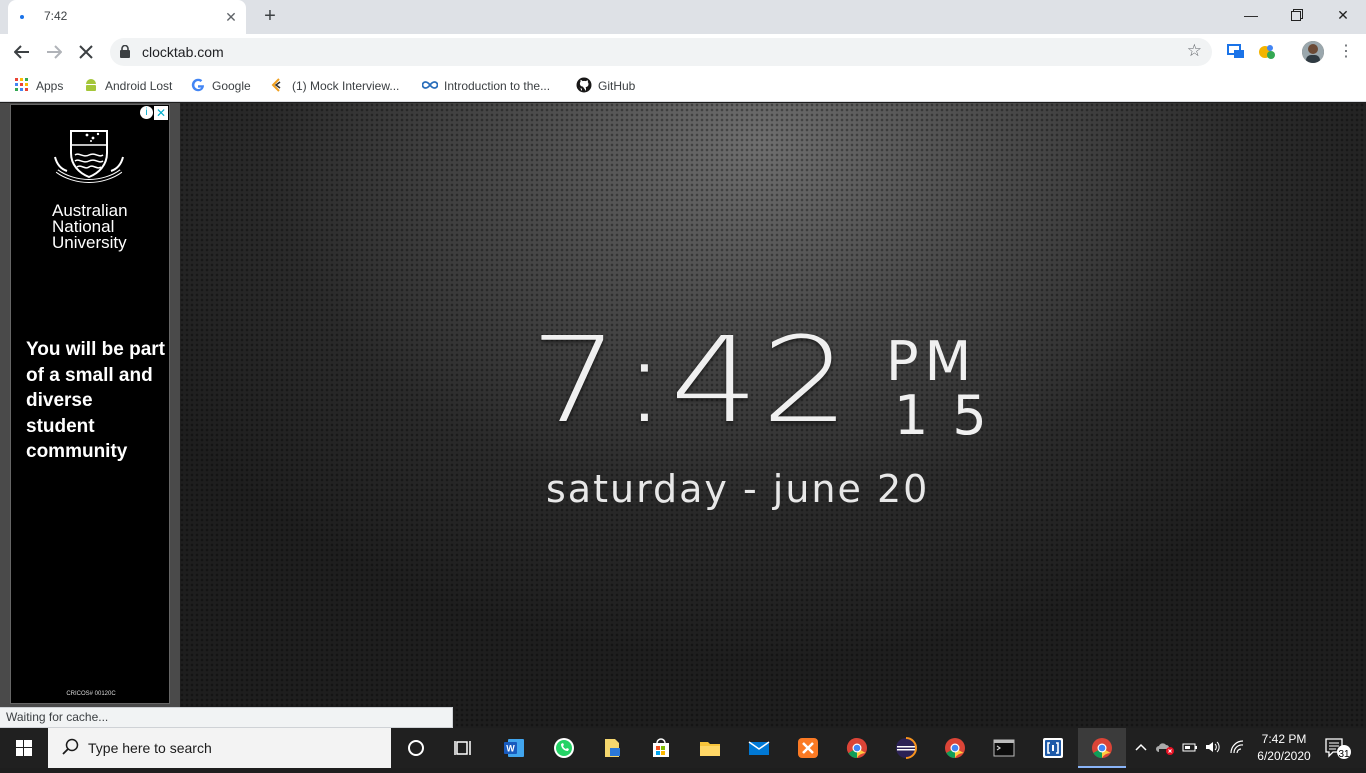 The width and height of the screenshot is (1366, 773). I want to click on taskbar-mail, so click(759, 748).